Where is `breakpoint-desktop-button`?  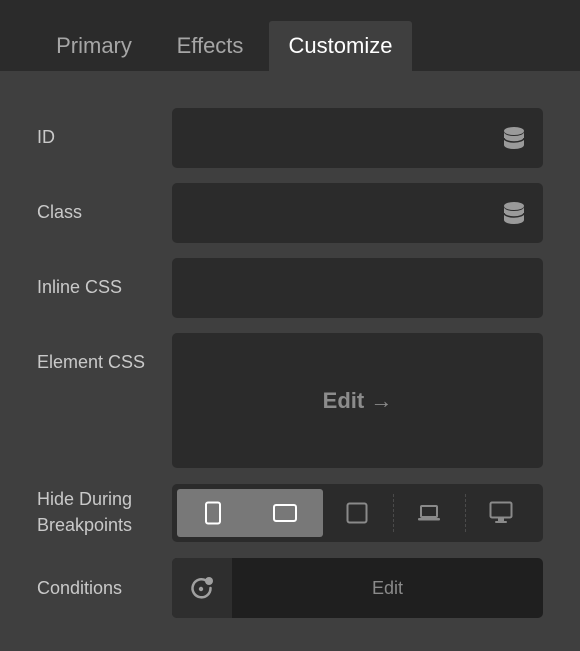 breakpoint-desktop-button is located at coordinates (501, 513).